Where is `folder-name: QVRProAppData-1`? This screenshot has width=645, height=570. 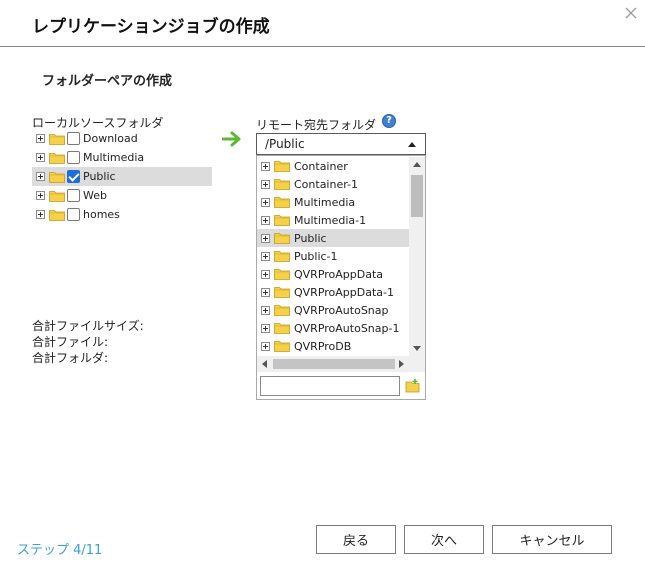 folder-name: QVRProAppData-1 is located at coordinates (344, 292).